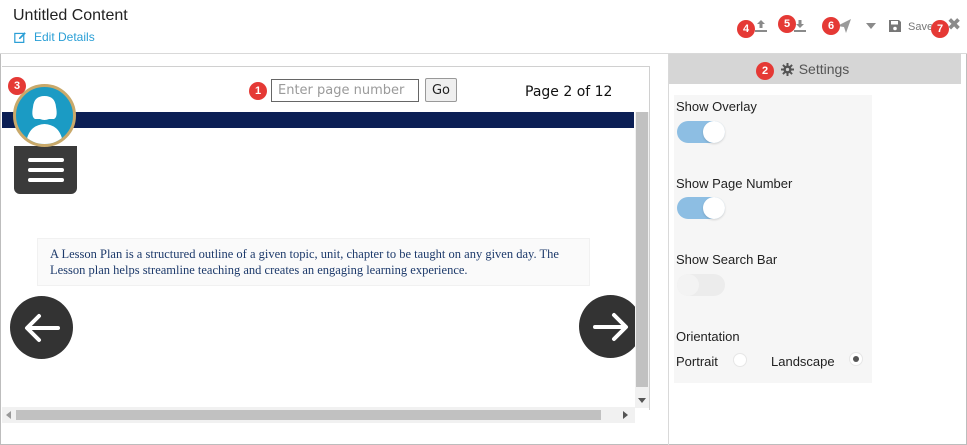 The image size is (967, 445). I want to click on scroll-right-icon, so click(625, 415).